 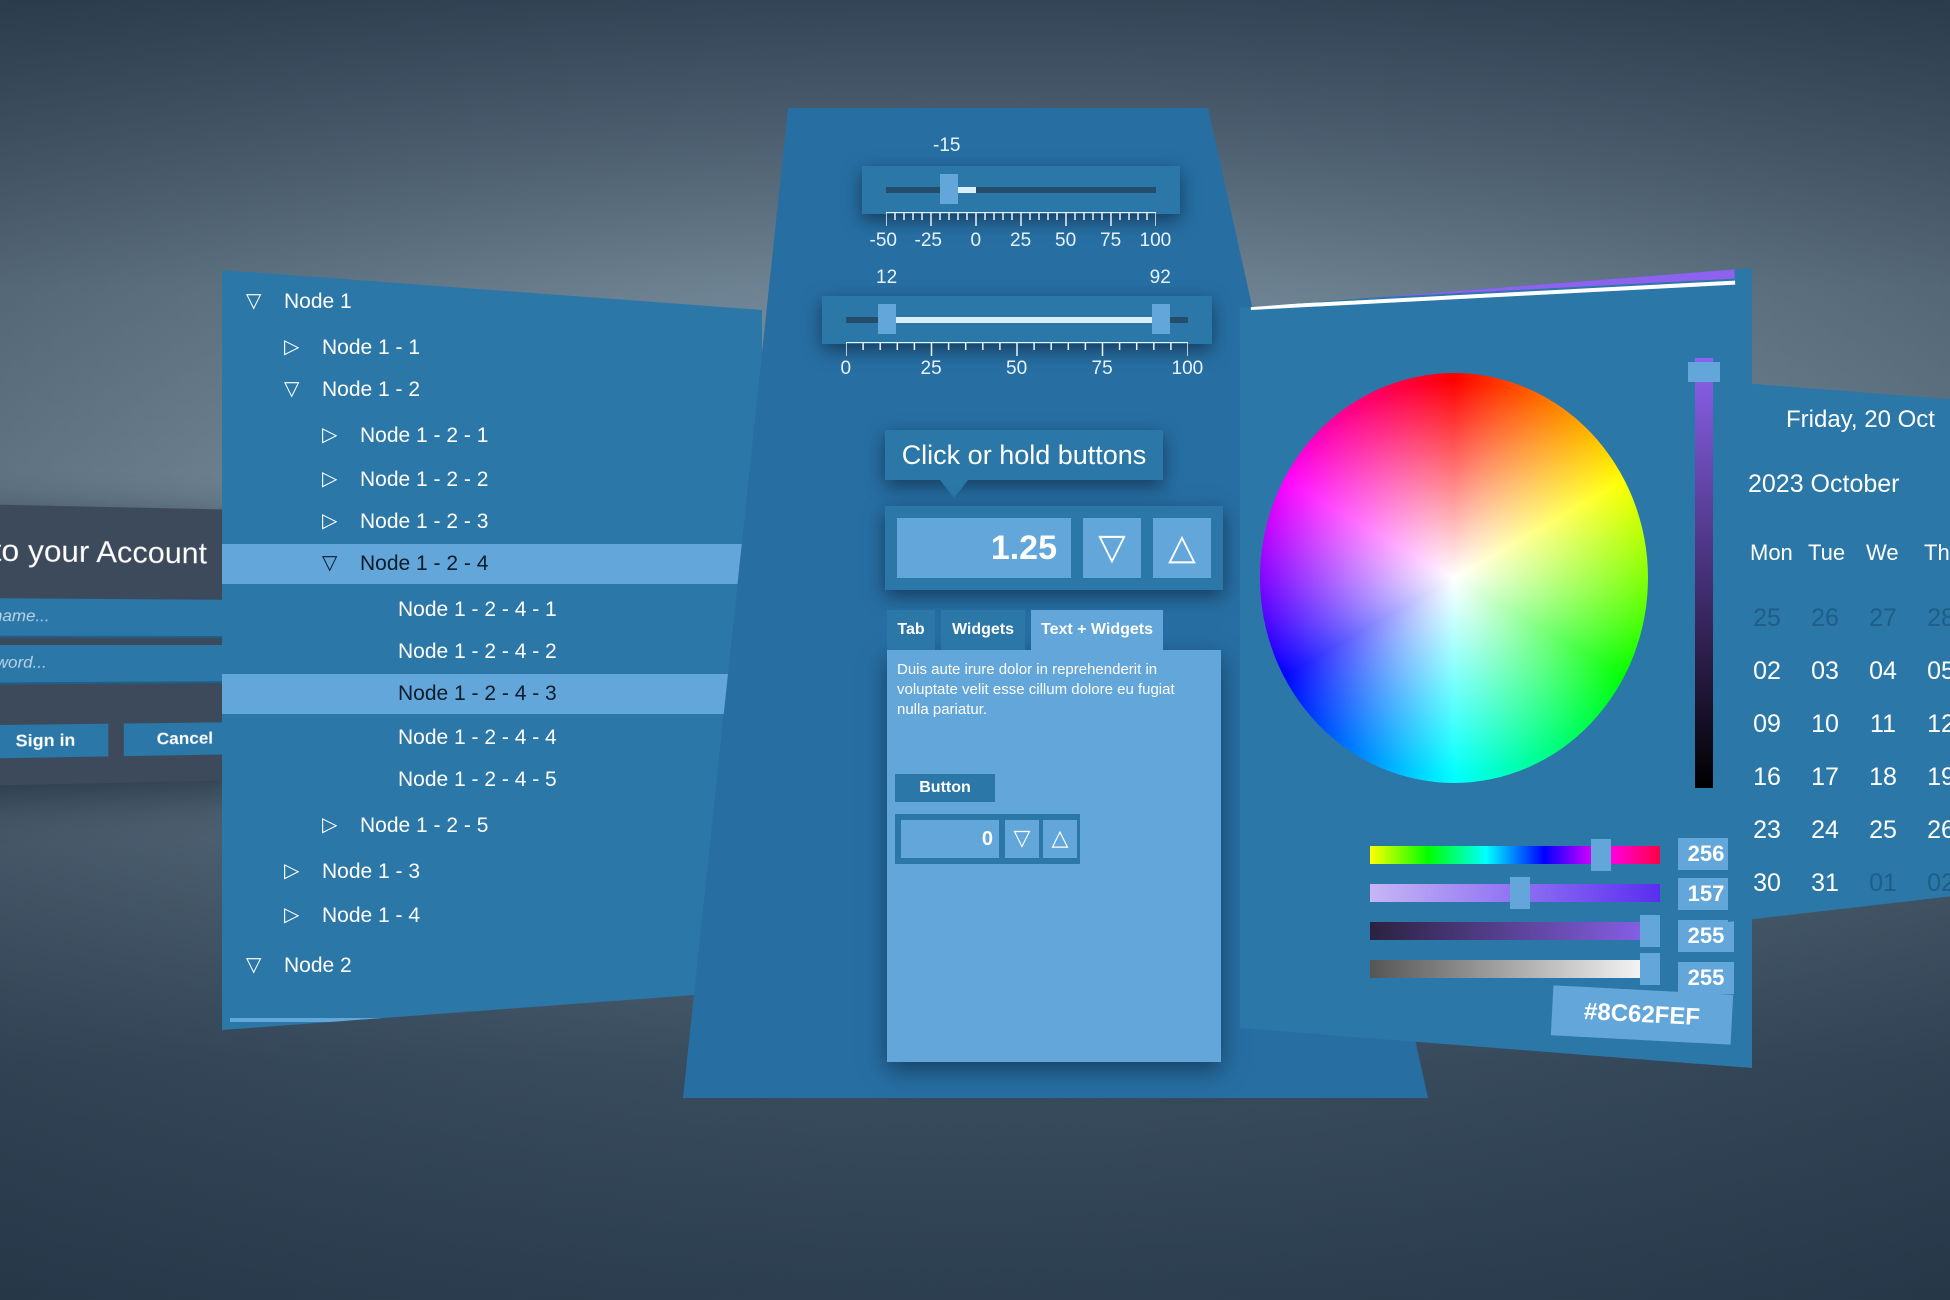 What do you see at coordinates (984, 548) in the screenshot?
I see `spinner-value: 1.25` at bounding box center [984, 548].